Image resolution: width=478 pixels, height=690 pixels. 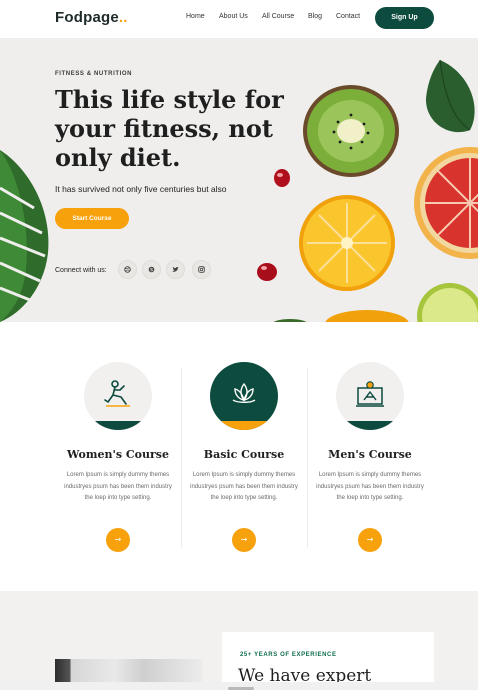 I want to click on nav-all-course: All Course, so click(x=278, y=16).